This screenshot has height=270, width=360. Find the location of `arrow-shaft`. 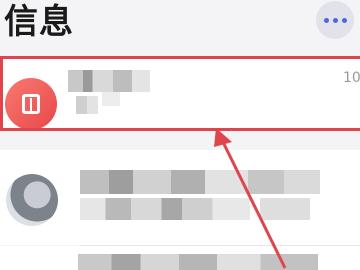

arrow-shaft is located at coordinates (253, 204).